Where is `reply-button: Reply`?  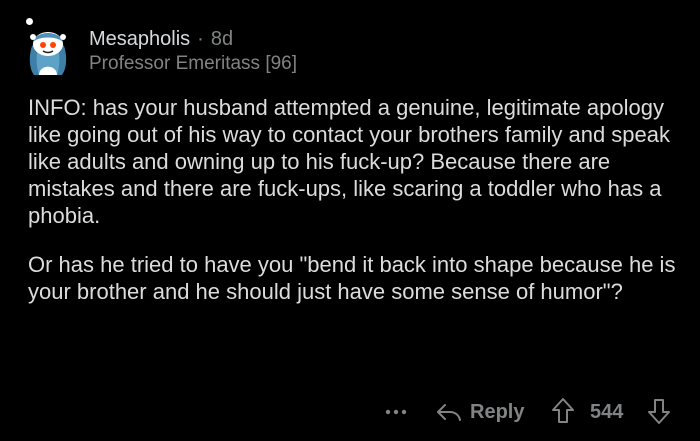 reply-button: Reply is located at coordinates (480, 412).